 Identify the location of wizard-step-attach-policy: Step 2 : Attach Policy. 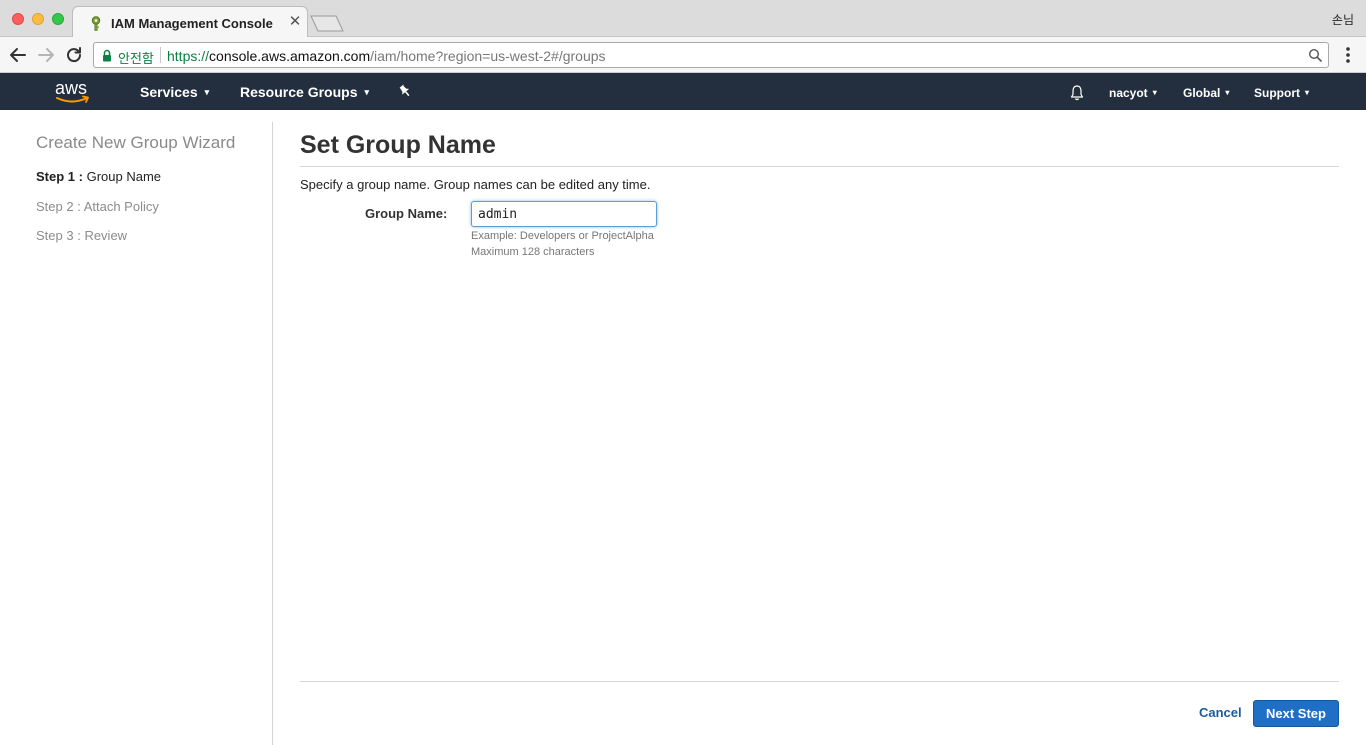
(97, 206).